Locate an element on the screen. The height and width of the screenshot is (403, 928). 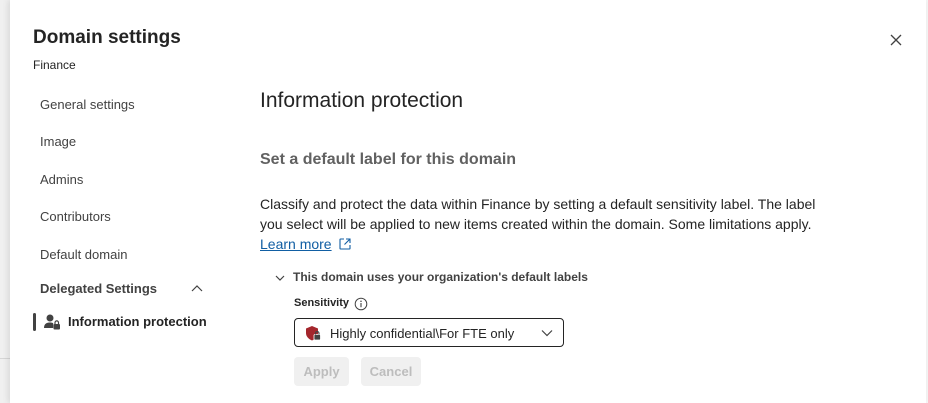
section-title: Set a default label for this domain is located at coordinates (388, 159).